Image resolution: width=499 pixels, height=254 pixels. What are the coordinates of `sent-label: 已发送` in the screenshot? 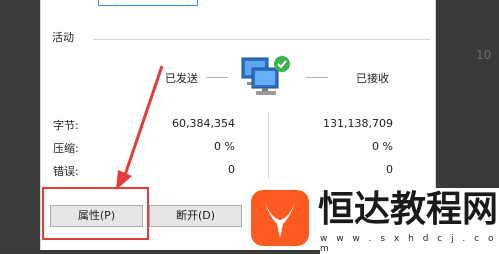 It's located at (181, 78).